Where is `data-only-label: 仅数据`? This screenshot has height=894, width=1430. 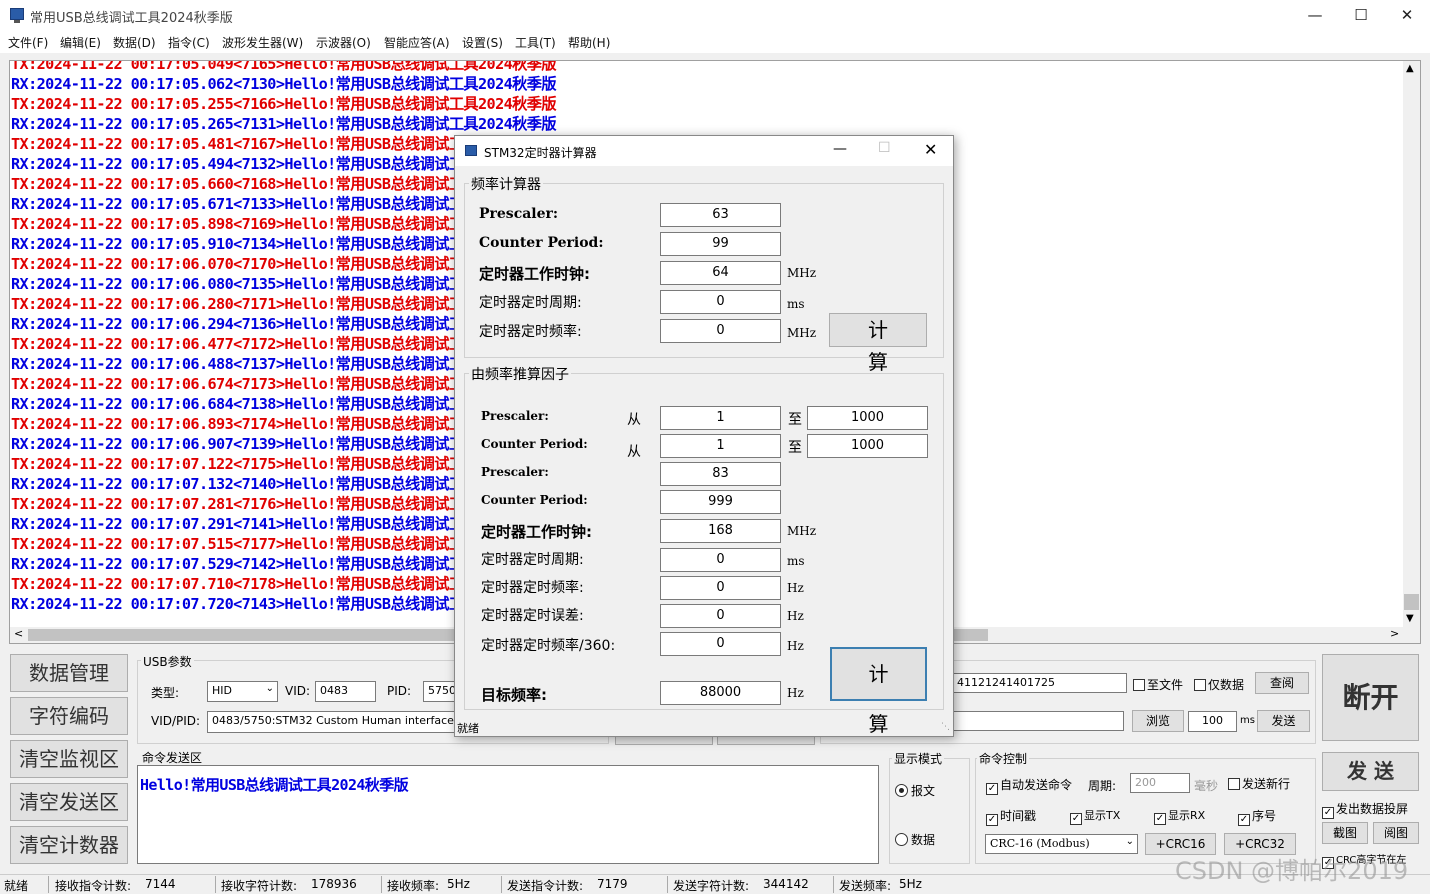 data-only-label: 仅数据 is located at coordinates (1226, 685).